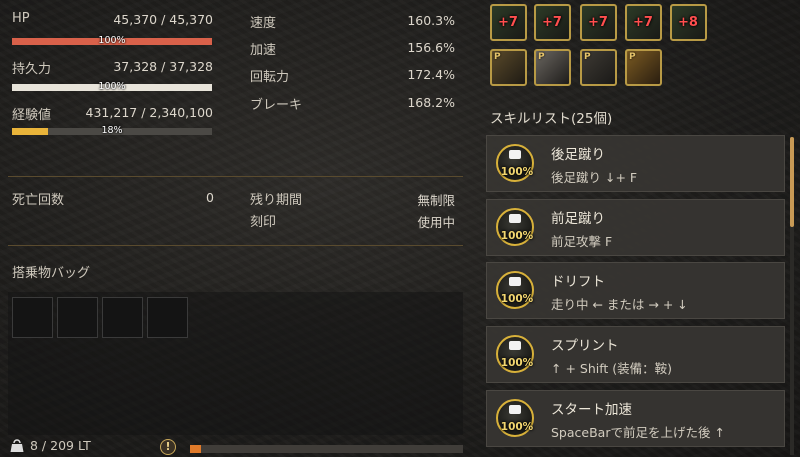 Image resolution: width=800 pixels, height=457 pixels. What do you see at coordinates (21, 18) in the screenshot?
I see `hp-label: HP` at bounding box center [21, 18].